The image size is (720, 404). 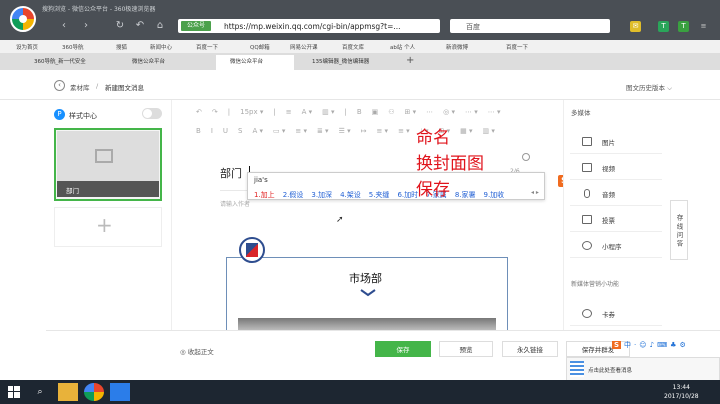 What do you see at coordinates (616, 168) in the screenshot?
I see `media-video-button: 视频` at bounding box center [616, 168].